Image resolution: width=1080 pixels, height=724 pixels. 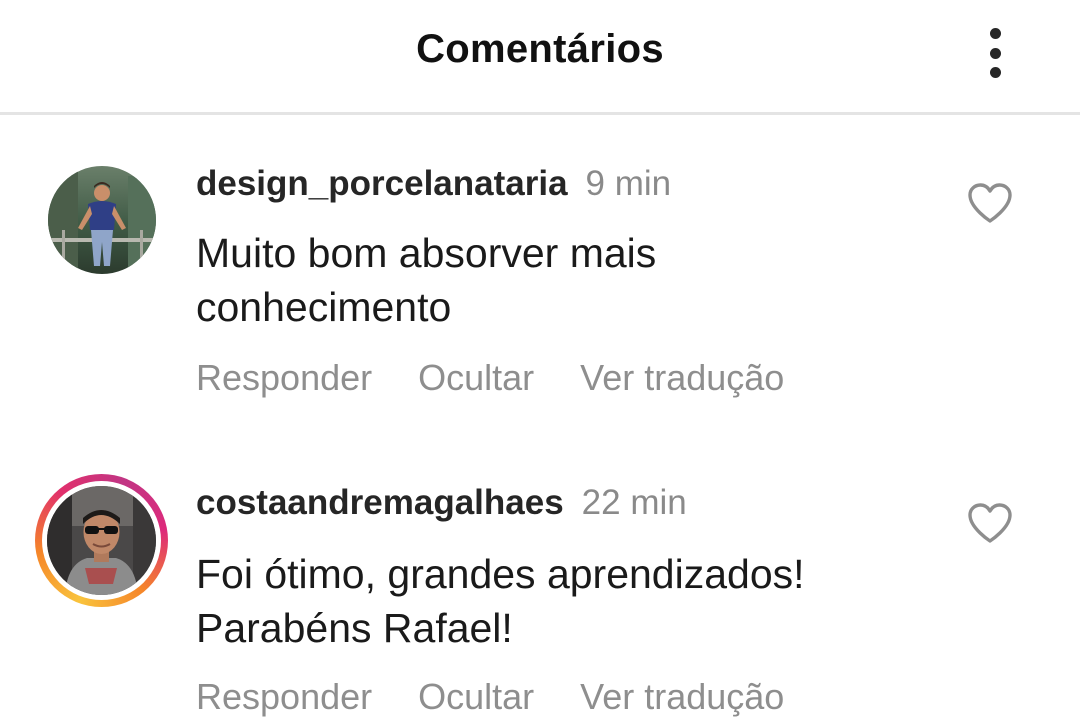 What do you see at coordinates (382, 183) in the screenshot?
I see `comment-username: design_porcelanataria` at bounding box center [382, 183].